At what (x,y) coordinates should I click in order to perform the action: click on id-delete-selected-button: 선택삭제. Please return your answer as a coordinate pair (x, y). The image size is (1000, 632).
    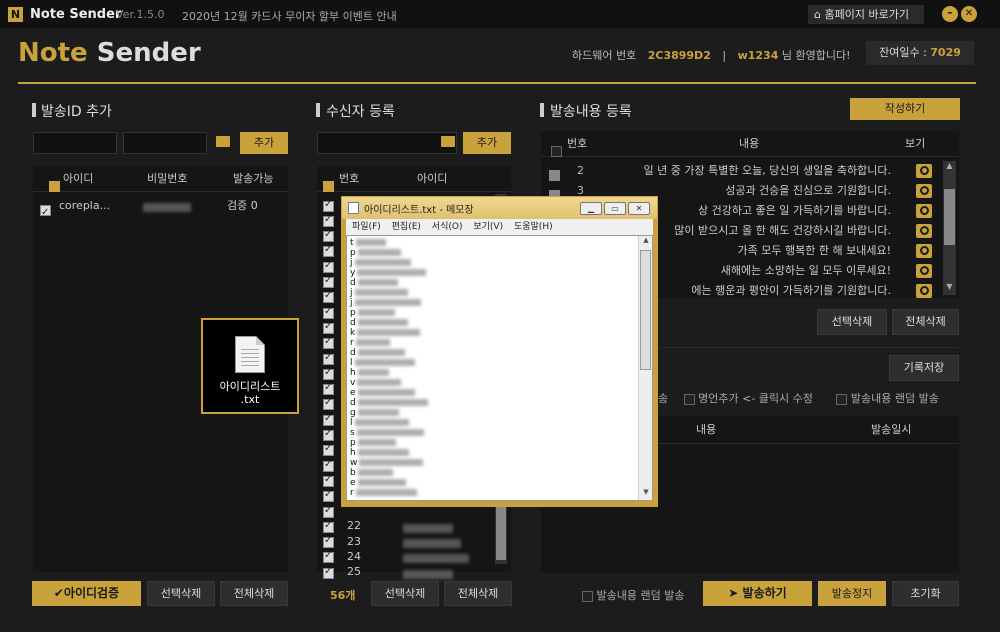
    Looking at the image, I should click on (181, 593).